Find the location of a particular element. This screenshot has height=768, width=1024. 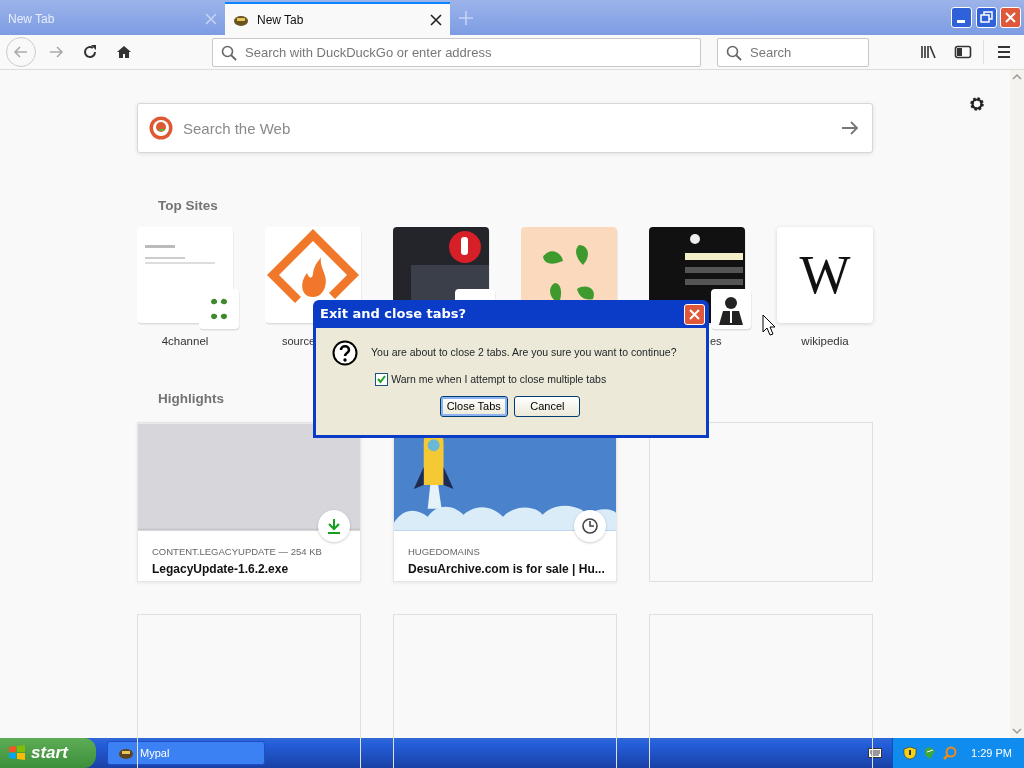

clock-icon is located at coordinates (590, 525).